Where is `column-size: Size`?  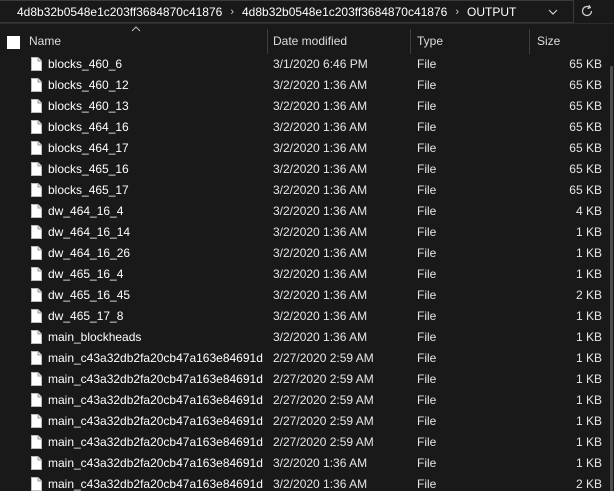
column-size: Size is located at coordinates (572, 41).